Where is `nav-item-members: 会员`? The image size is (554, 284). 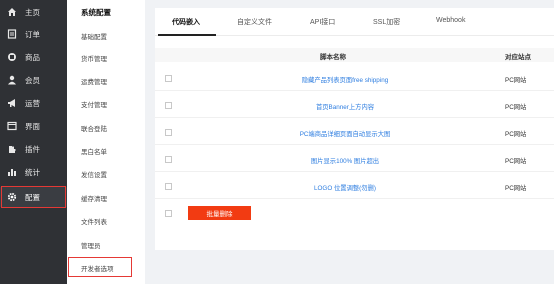 nav-item-members: 会员 is located at coordinates (33, 80).